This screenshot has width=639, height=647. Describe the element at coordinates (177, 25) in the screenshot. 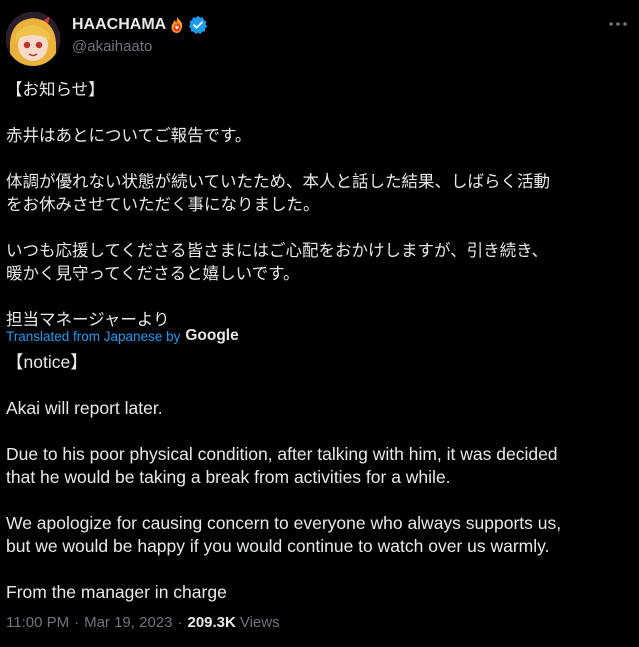

I see `fire-heart-icon` at that location.